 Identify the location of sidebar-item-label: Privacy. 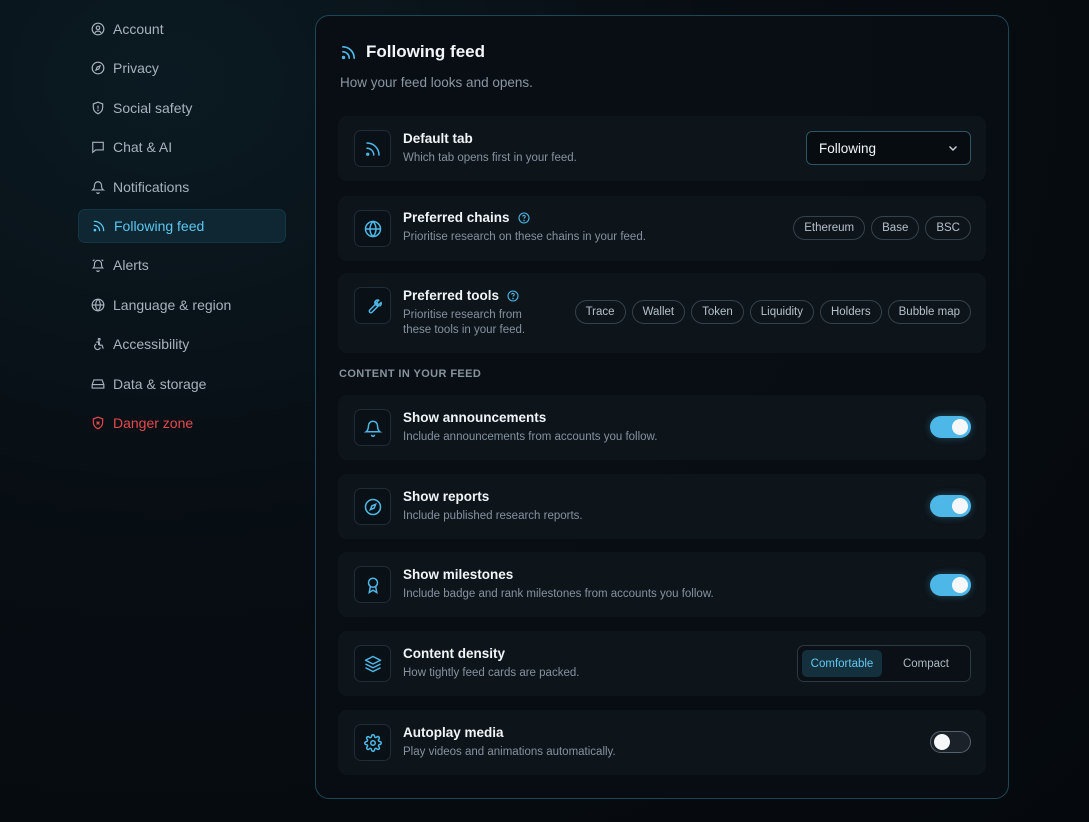
(136, 68).